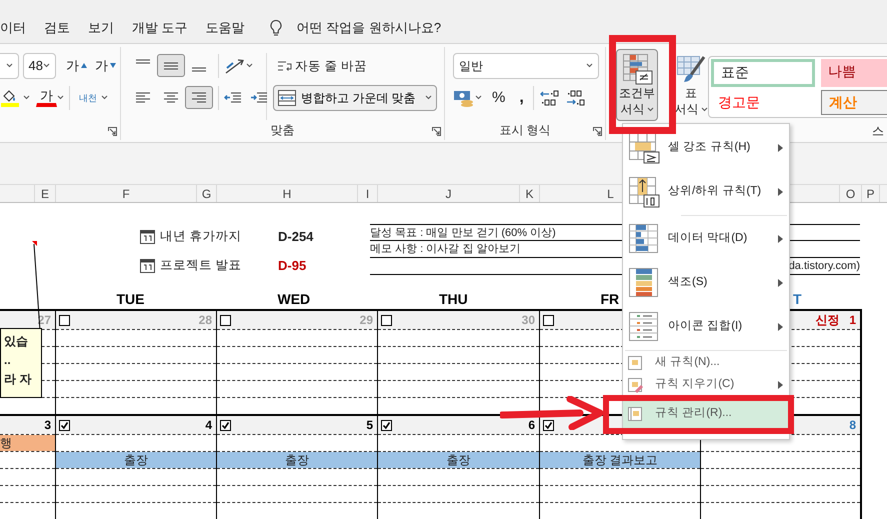  What do you see at coordinates (763, 102) in the screenshot?
I see `cell-style-option: 경고문` at bounding box center [763, 102].